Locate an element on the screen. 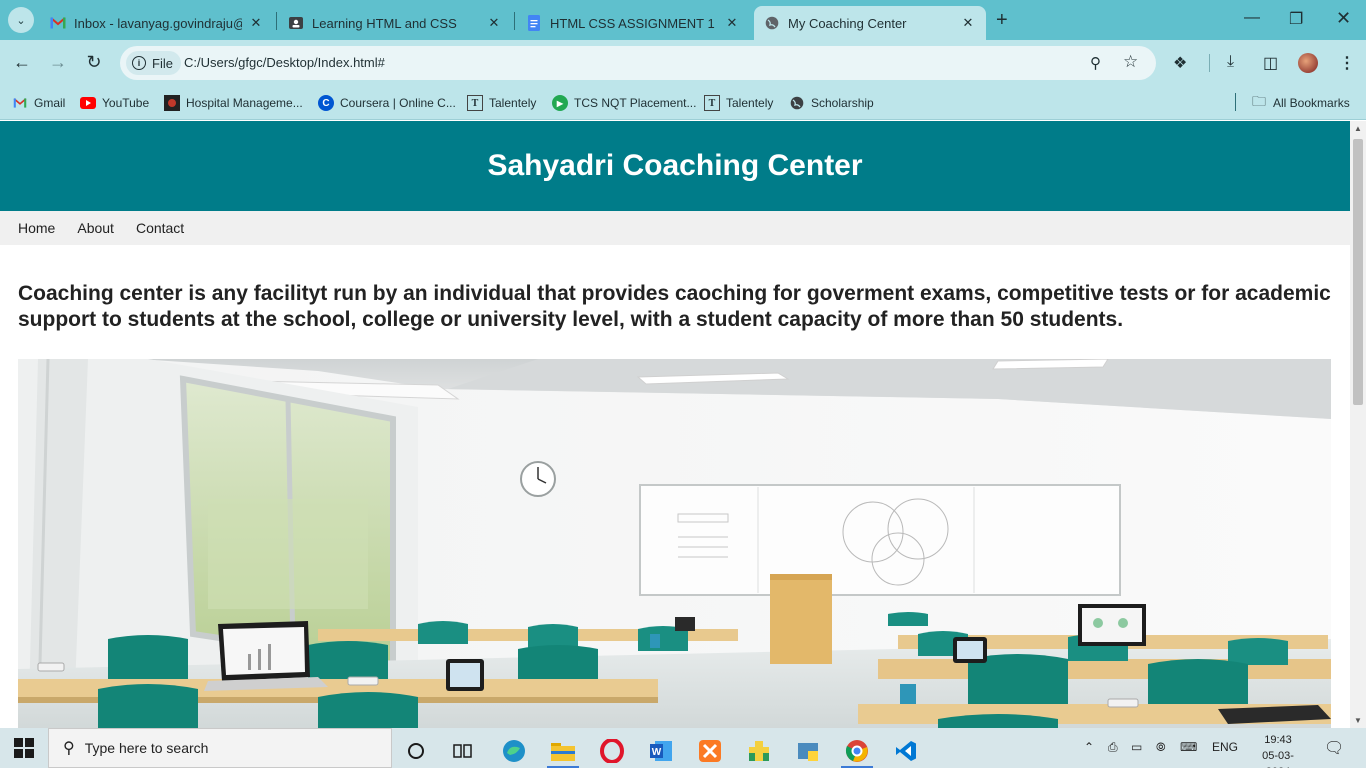  scroll-down-icon: ▼ is located at coordinates (1358, 720).